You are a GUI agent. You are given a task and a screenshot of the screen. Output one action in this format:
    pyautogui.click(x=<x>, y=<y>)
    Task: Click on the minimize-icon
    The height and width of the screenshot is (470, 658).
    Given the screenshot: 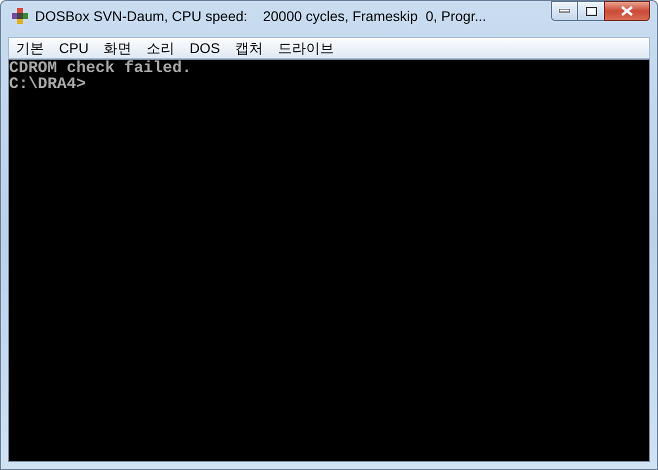 What is the action you would take?
    pyautogui.click(x=564, y=11)
    